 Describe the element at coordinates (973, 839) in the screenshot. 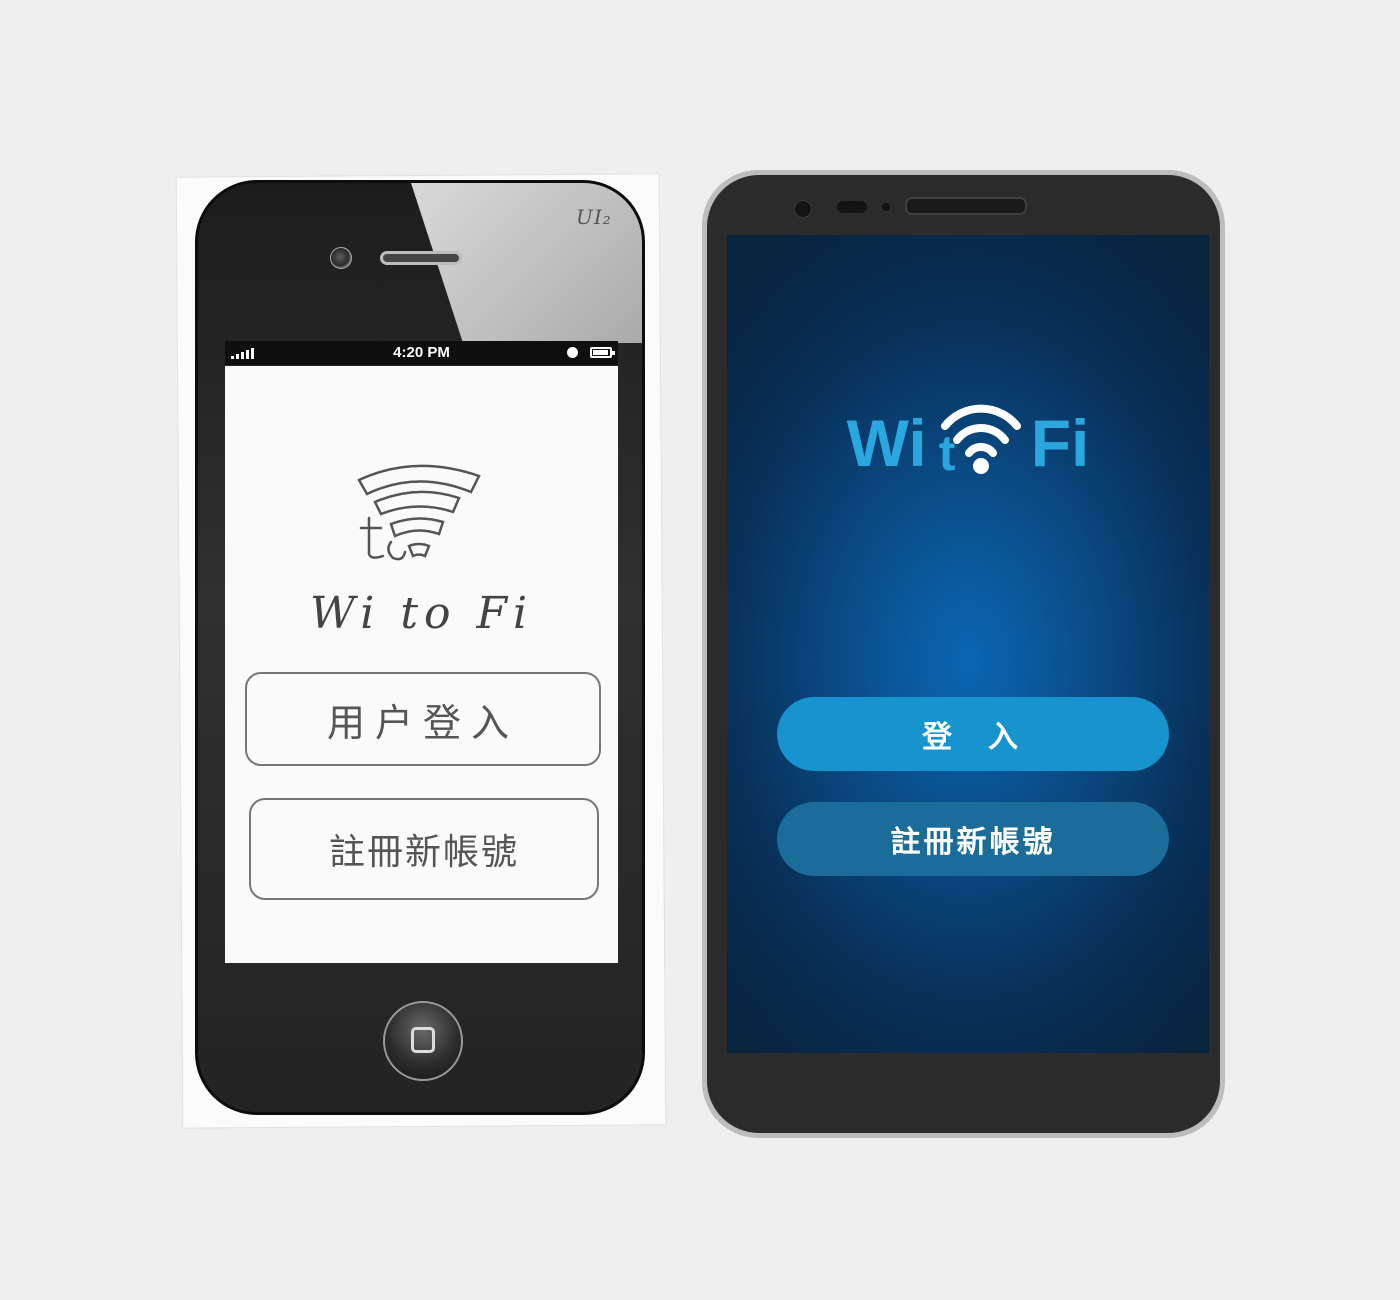

I see `register-button: 註冊新帳號` at that location.